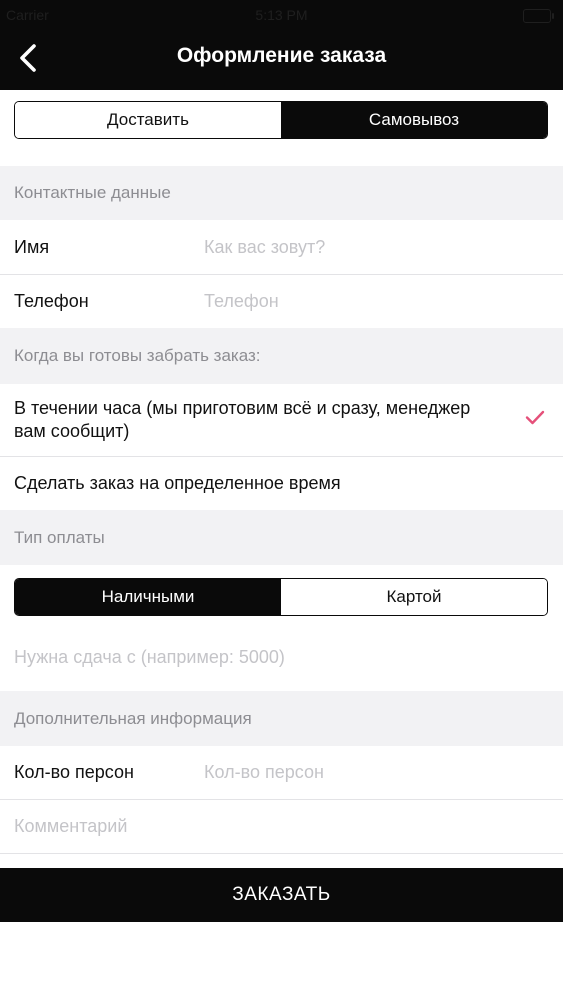 Image resolution: width=563 pixels, height=1000 pixels. Describe the element at coordinates (148, 120) in the screenshot. I see `delivery-option-button: Доставить` at that location.